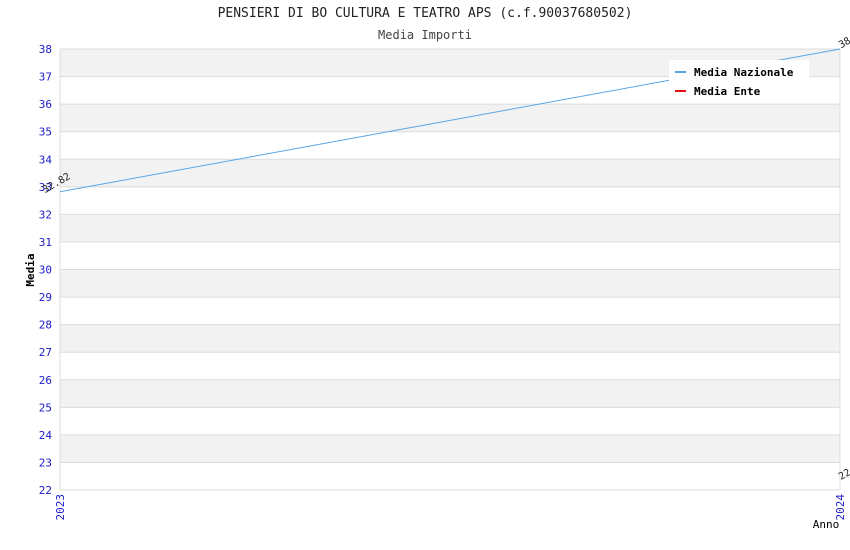 This screenshot has height=550, width=850. What do you see at coordinates (727, 91) in the screenshot?
I see `legend-label: Media Ente` at bounding box center [727, 91].